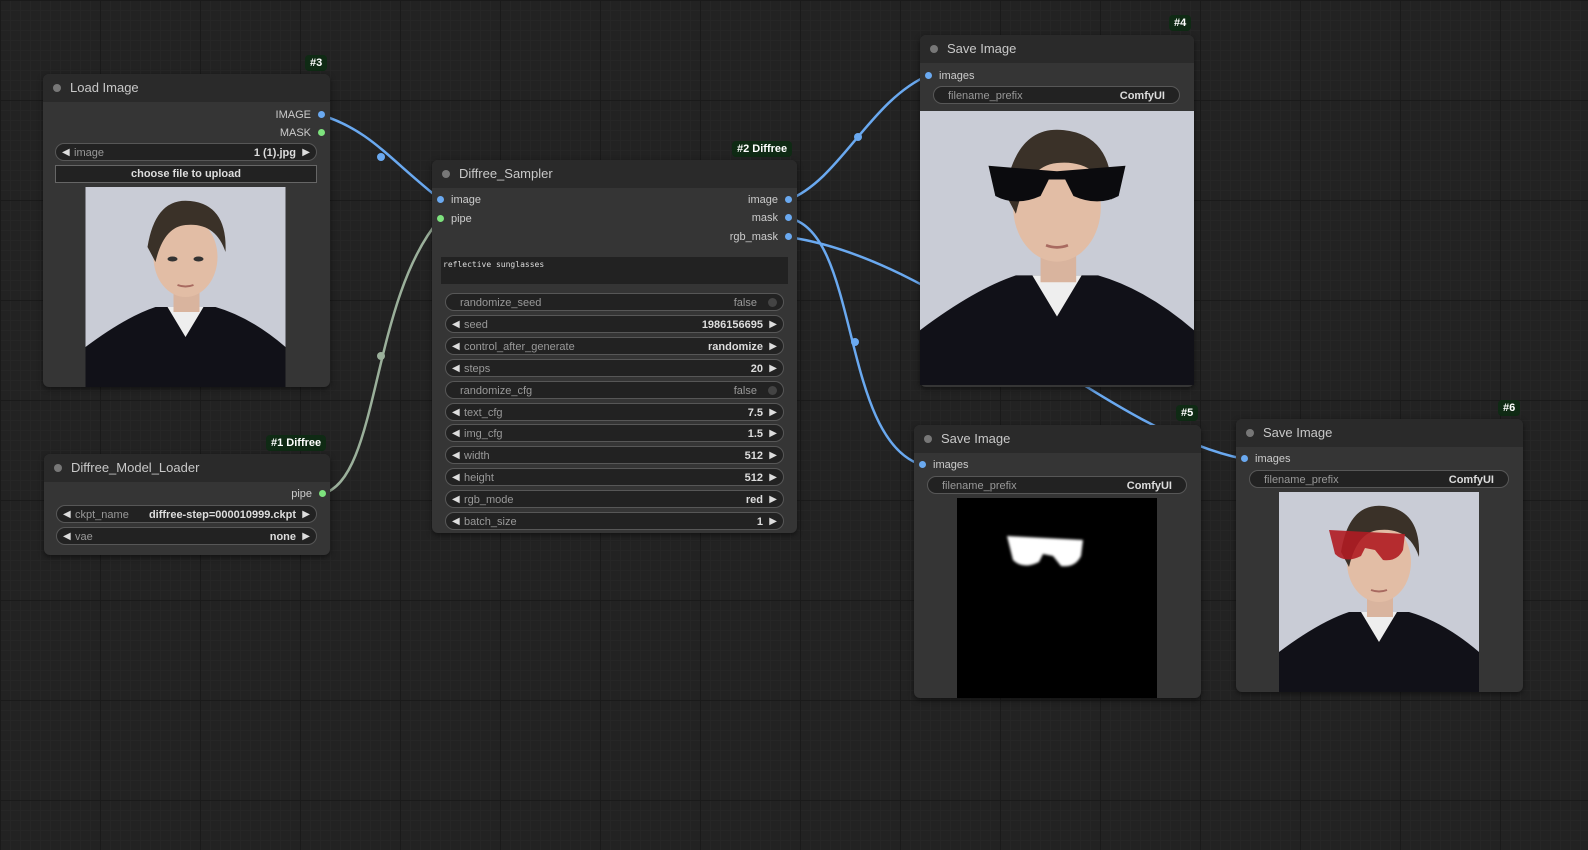  I want to click on width-widget: ◀ width 512 ▶, so click(614, 455).